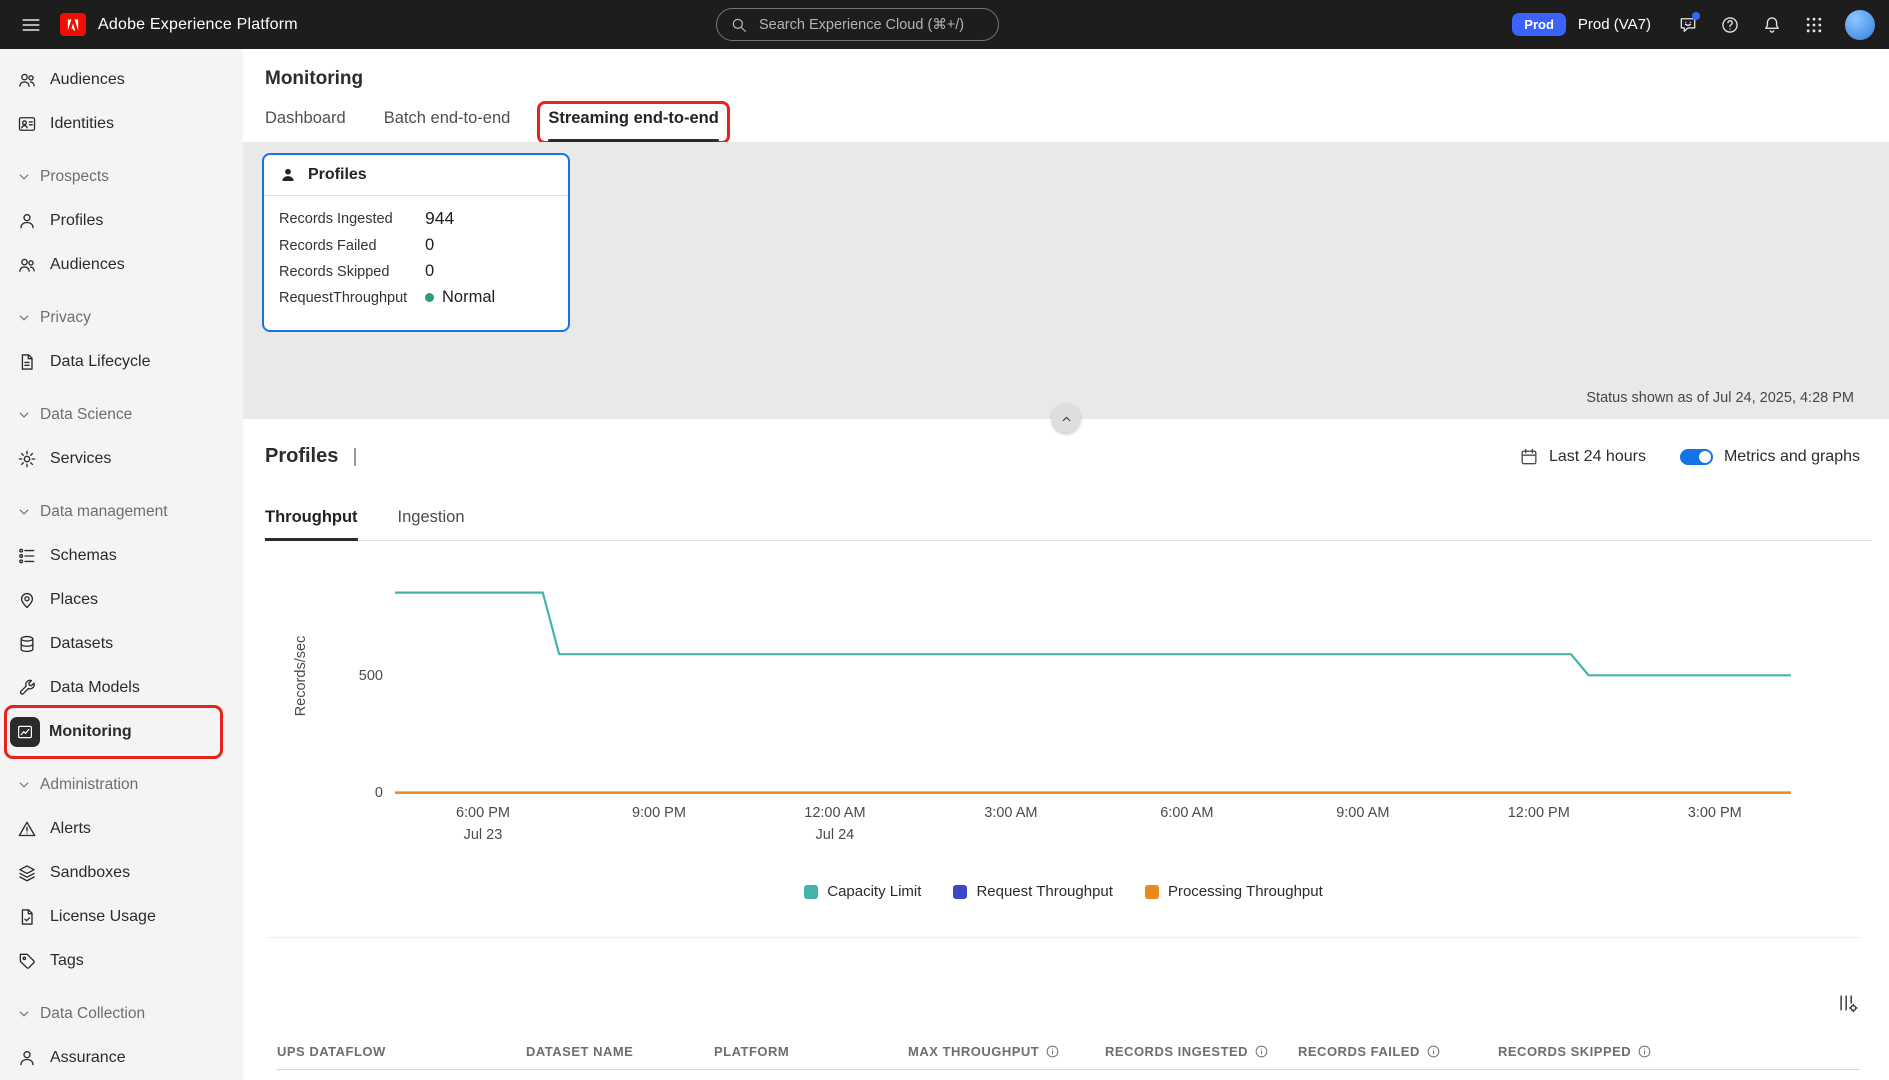 Image resolution: width=1889 pixels, height=1080 pixels. What do you see at coordinates (27, 687) in the screenshot?
I see `wrench-icon` at bounding box center [27, 687].